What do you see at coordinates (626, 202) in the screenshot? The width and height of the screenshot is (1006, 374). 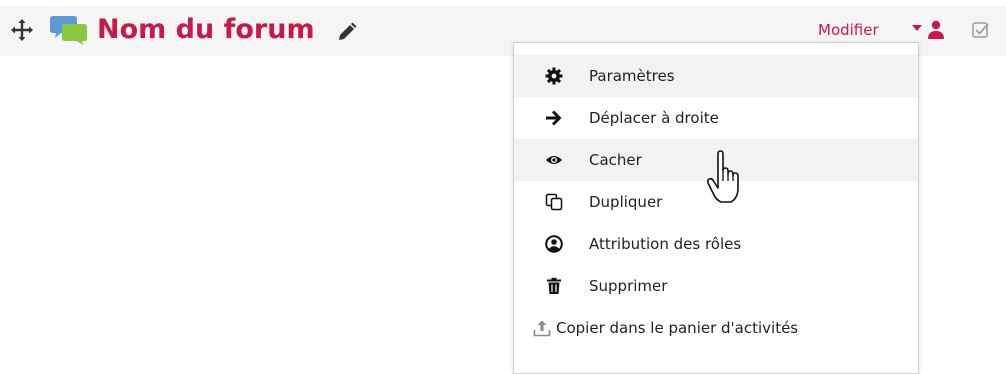 I see `menu-item-label: Dupliquer` at bounding box center [626, 202].